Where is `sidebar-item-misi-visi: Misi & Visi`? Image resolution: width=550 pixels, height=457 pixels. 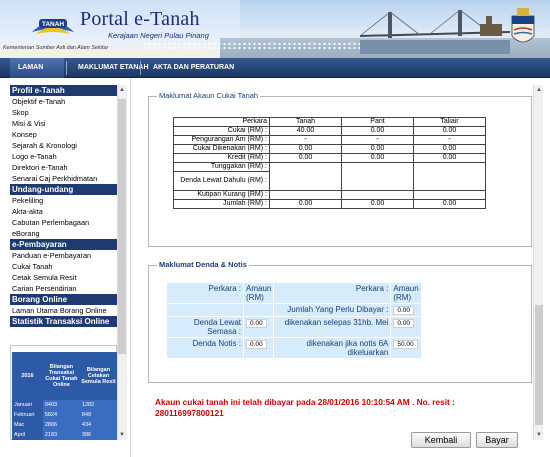 sidebar-item-misi-visi: Misi & Visi is located at coordinates (63, 123).